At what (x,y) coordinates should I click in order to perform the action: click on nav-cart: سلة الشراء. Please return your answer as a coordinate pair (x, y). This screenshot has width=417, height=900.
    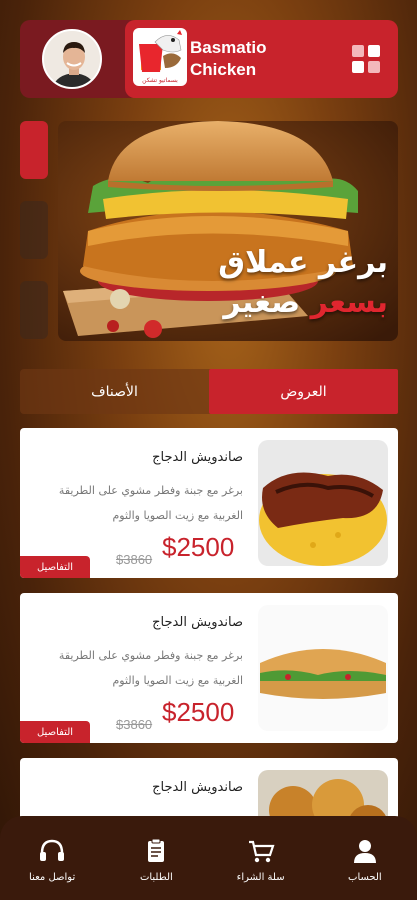
    Looking at the image, I should click on (261, 868).